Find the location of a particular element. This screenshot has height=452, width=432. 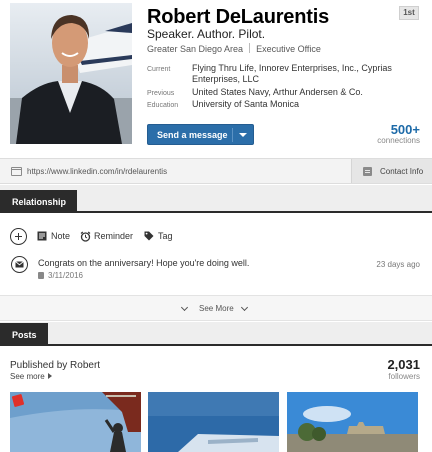

see-more-posts-link: See more is located at coordinates (31, 376).